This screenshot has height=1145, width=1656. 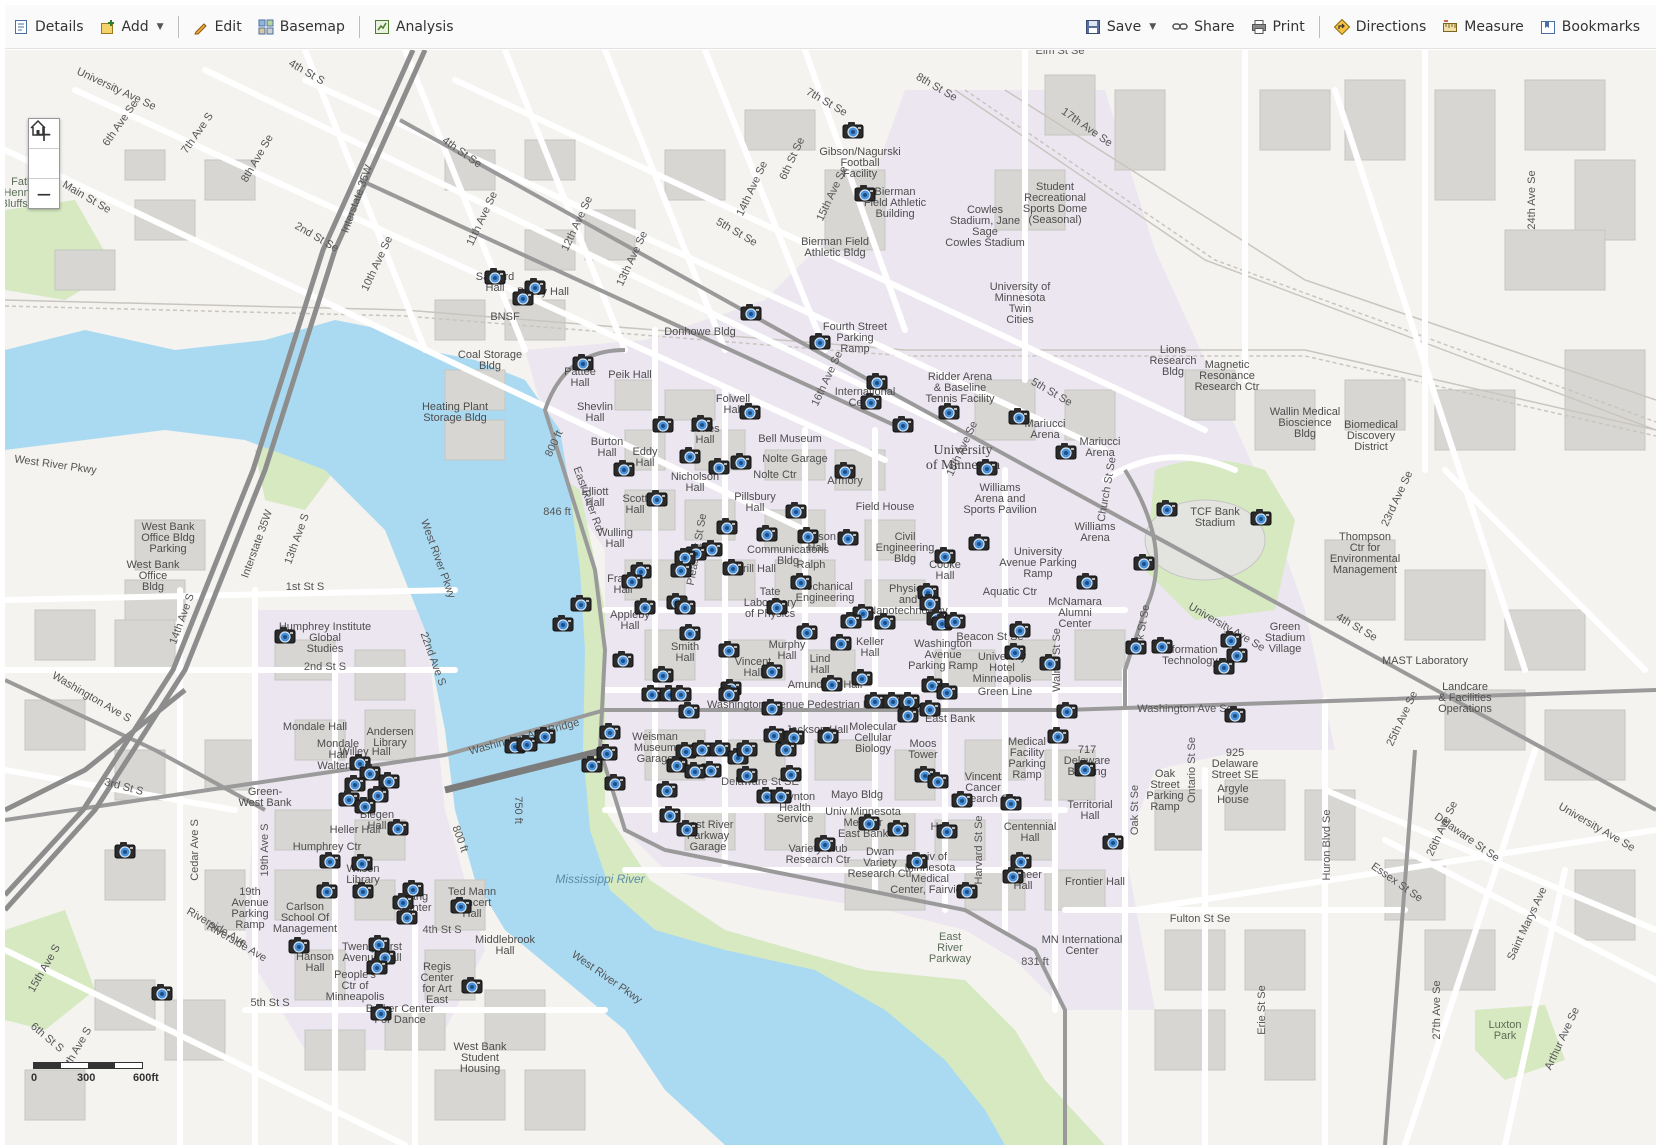 What do you see at coordinates (1060, 53) in the screenshot?
I see `map-label: Elm St Se` at bounding box center [1060, 53].